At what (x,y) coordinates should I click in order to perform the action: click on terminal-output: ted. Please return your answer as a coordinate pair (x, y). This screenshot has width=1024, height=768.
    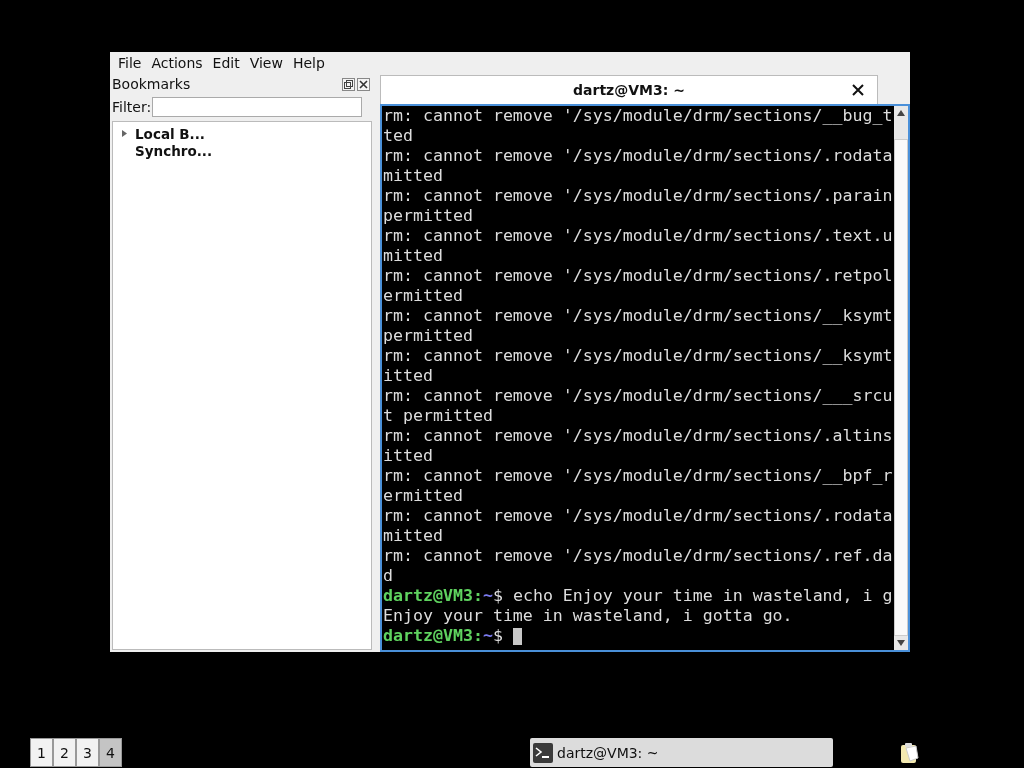
    Looking at the image, I should click on (398, 136).